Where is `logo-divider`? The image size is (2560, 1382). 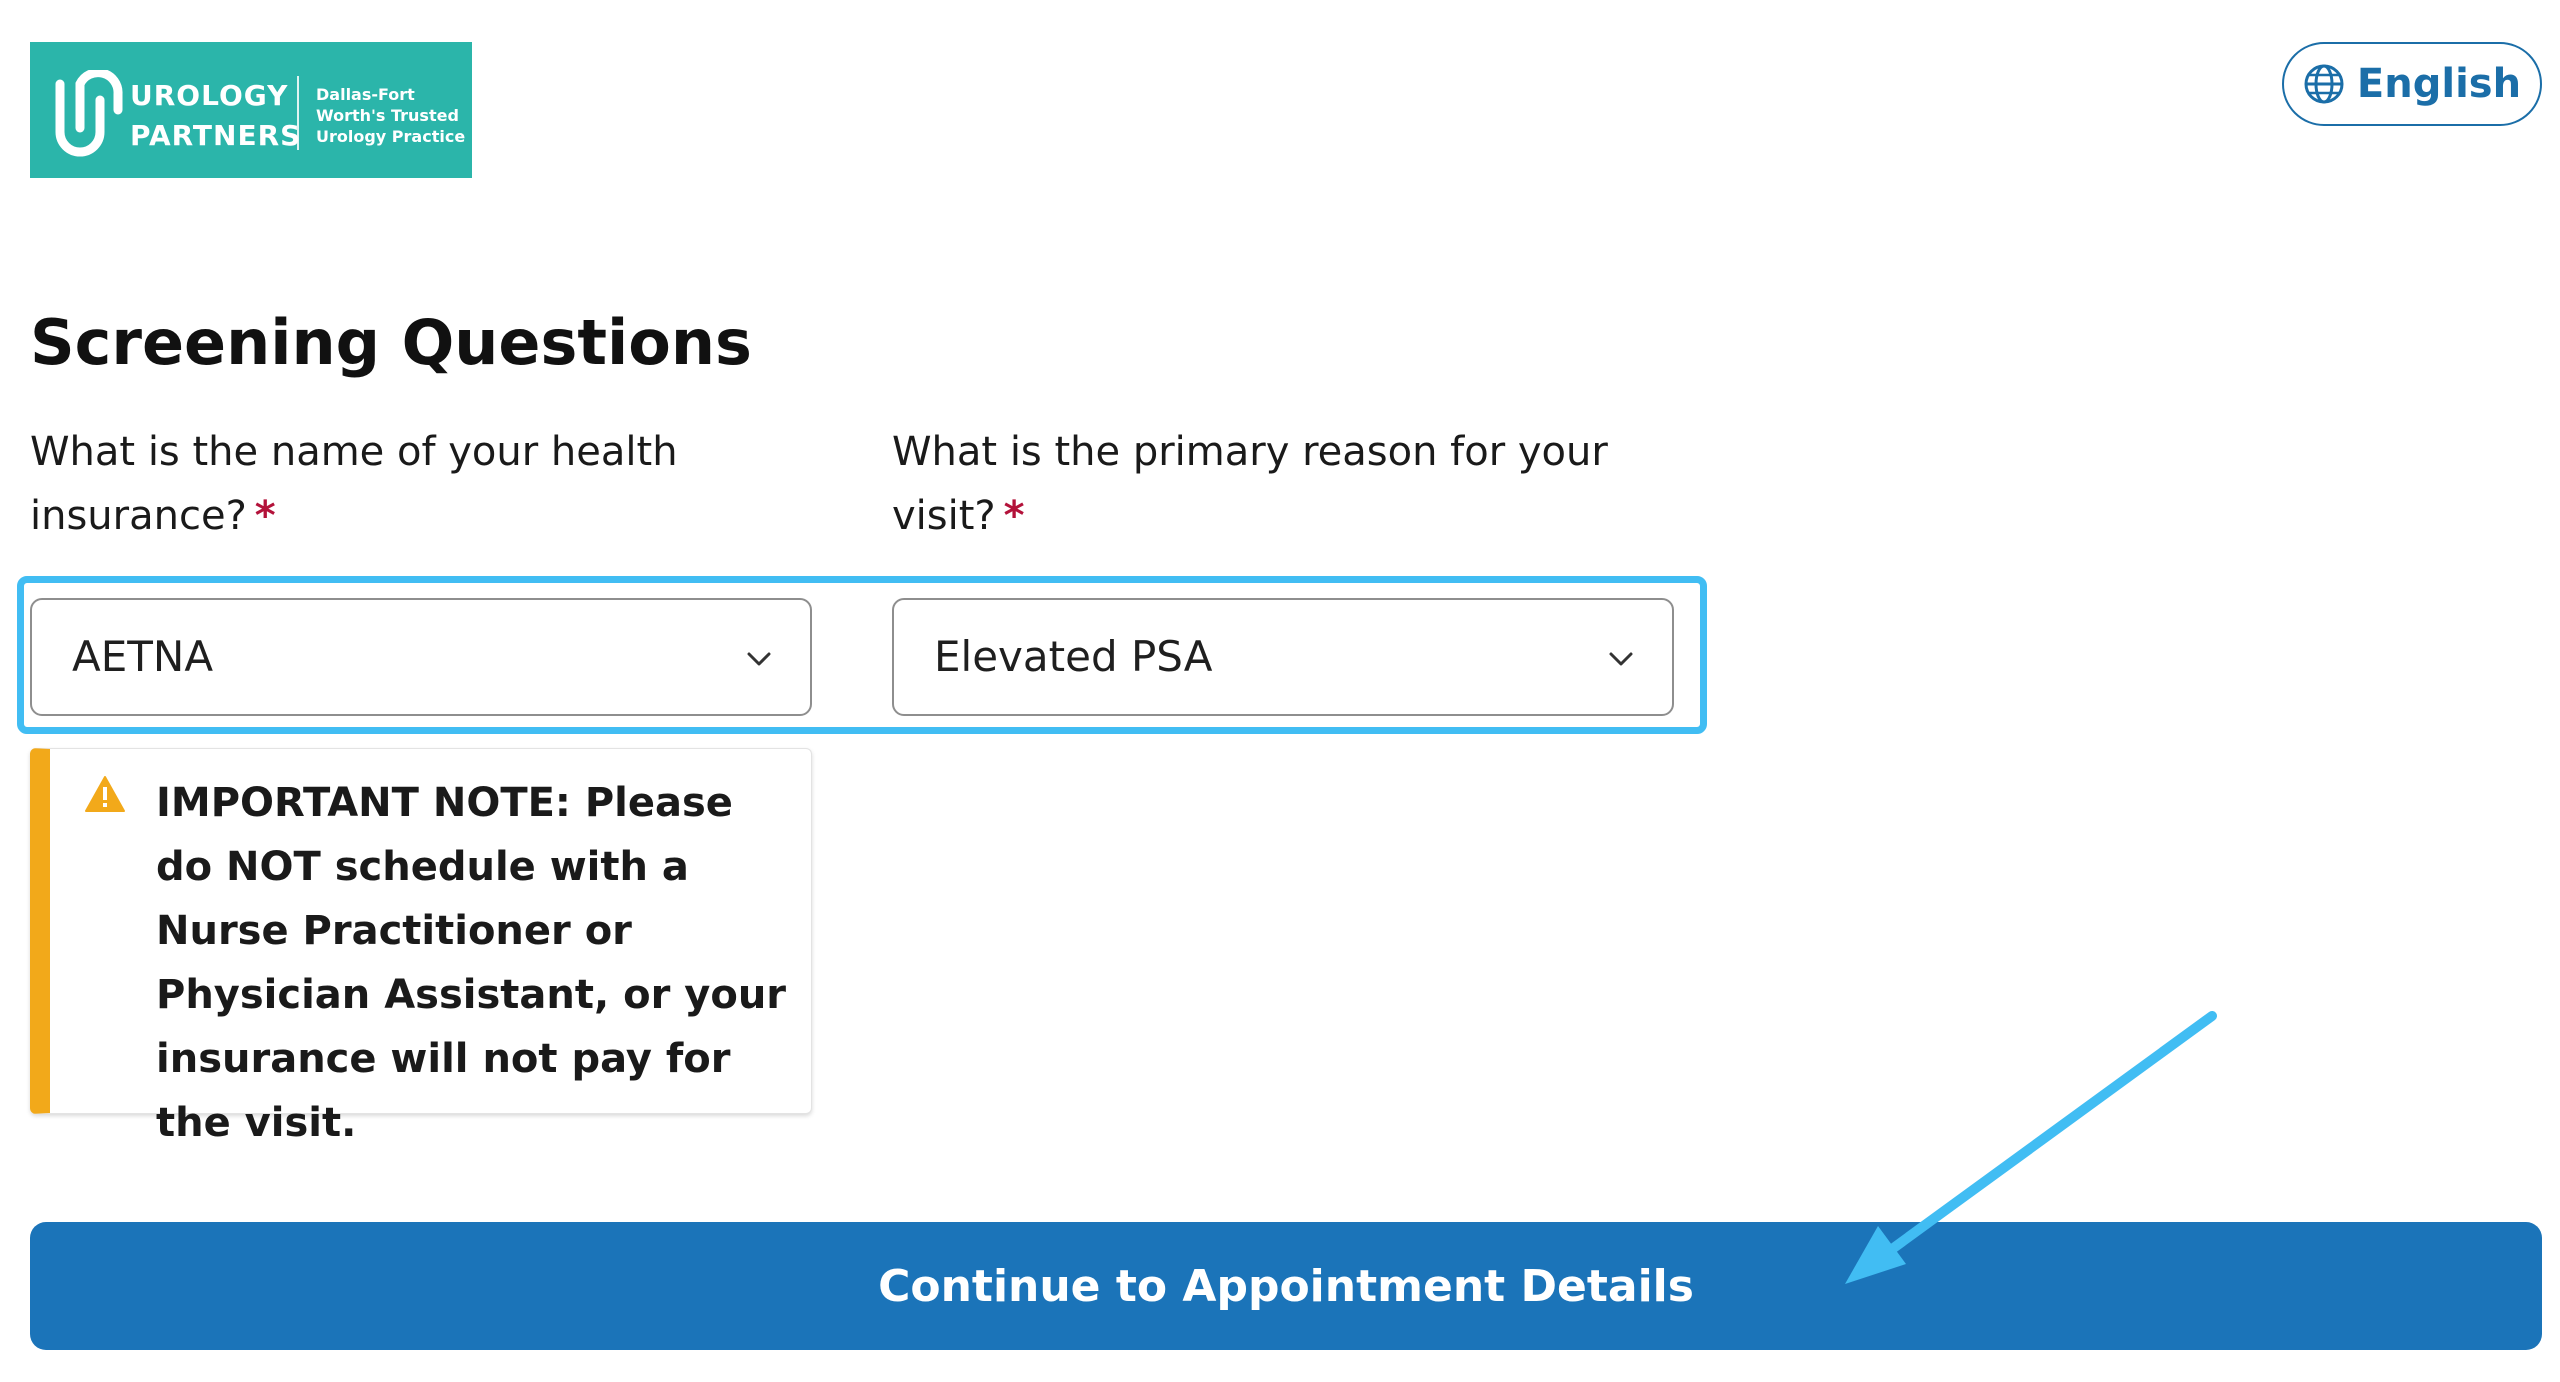 logo-divider is located at coordinates (298, 113).